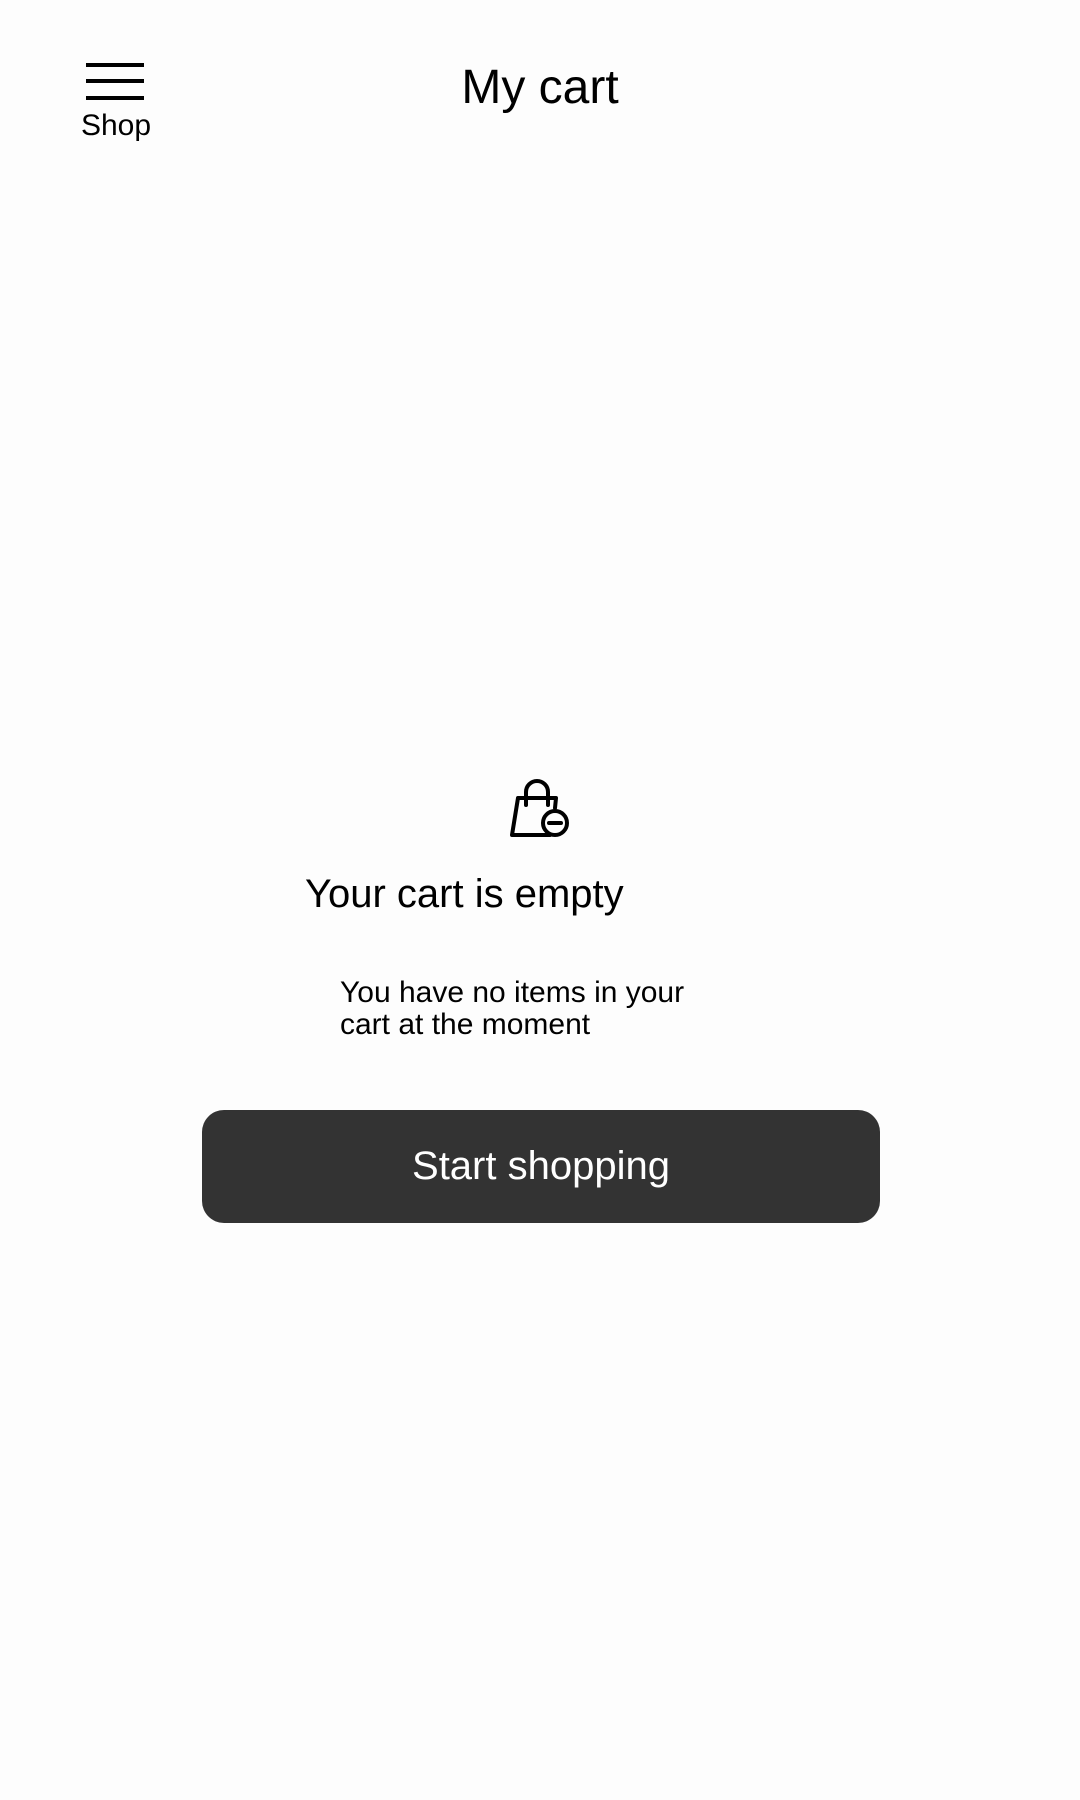  What do you see at coordinates (541, 1166) in the screenshot?
I see `start-shopping-button: Start shopping` at bounding box center [541, 1166].